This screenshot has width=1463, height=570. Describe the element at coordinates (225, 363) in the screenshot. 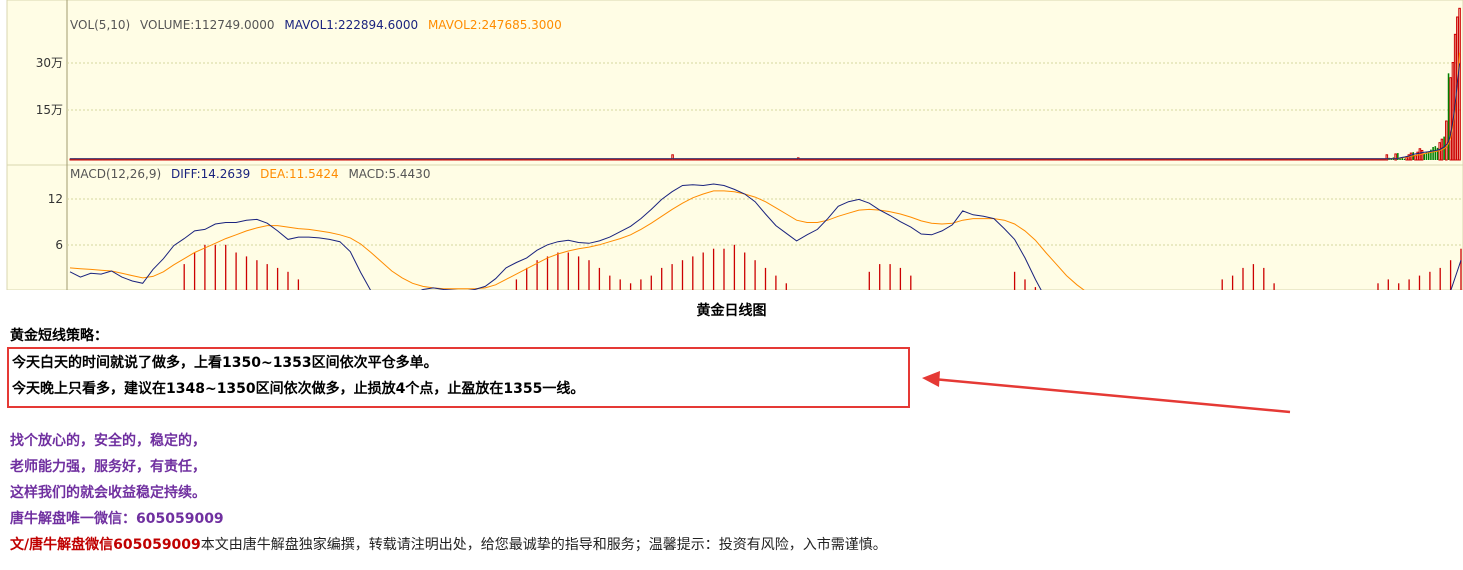

I see `strategy-line-1: 今天白天的时间就说了做多，上看1350~1353区间依次平仓多单。` at that location.